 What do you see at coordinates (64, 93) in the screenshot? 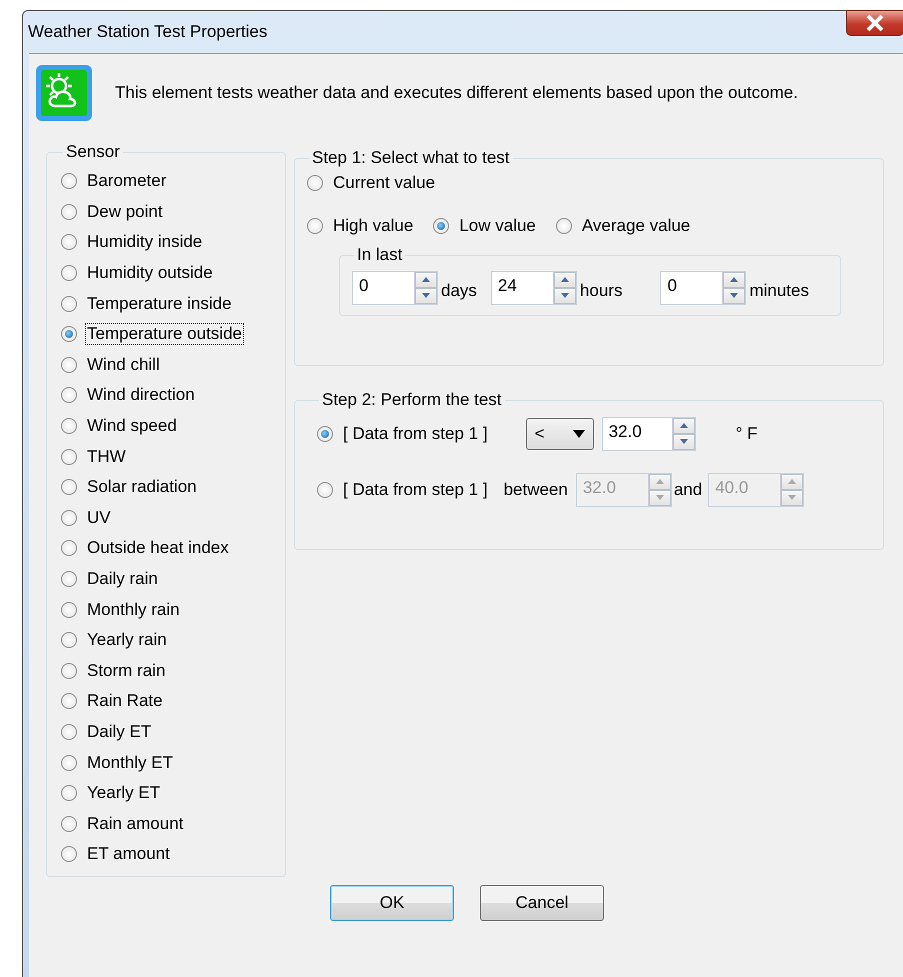
I see `weather-icon` at bounding box center [64, 93].